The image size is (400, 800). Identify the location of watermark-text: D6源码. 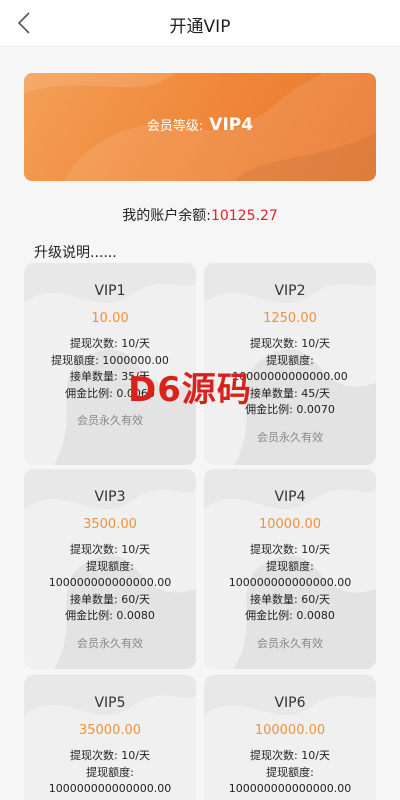
(190, 390).